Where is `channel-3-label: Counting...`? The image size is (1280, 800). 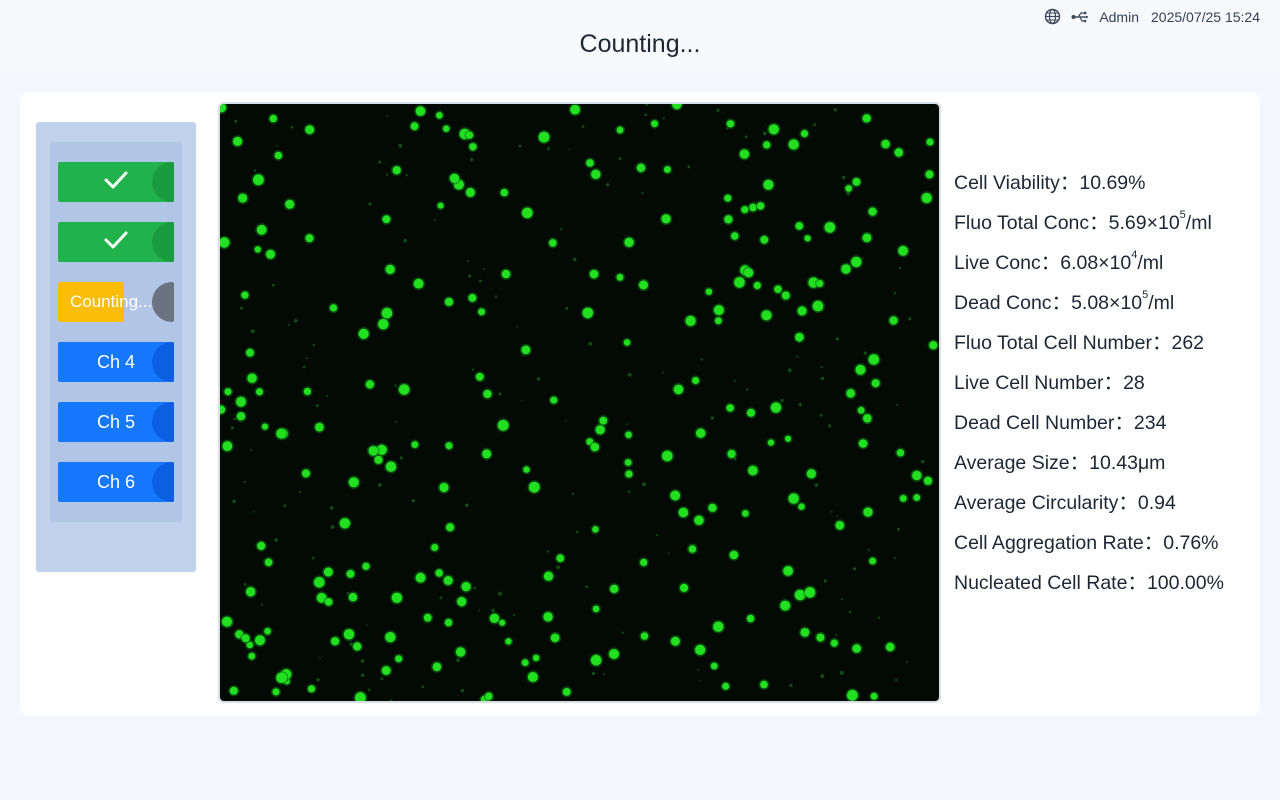
channel-3-label: Counting... is located at coordinates (111, 301).